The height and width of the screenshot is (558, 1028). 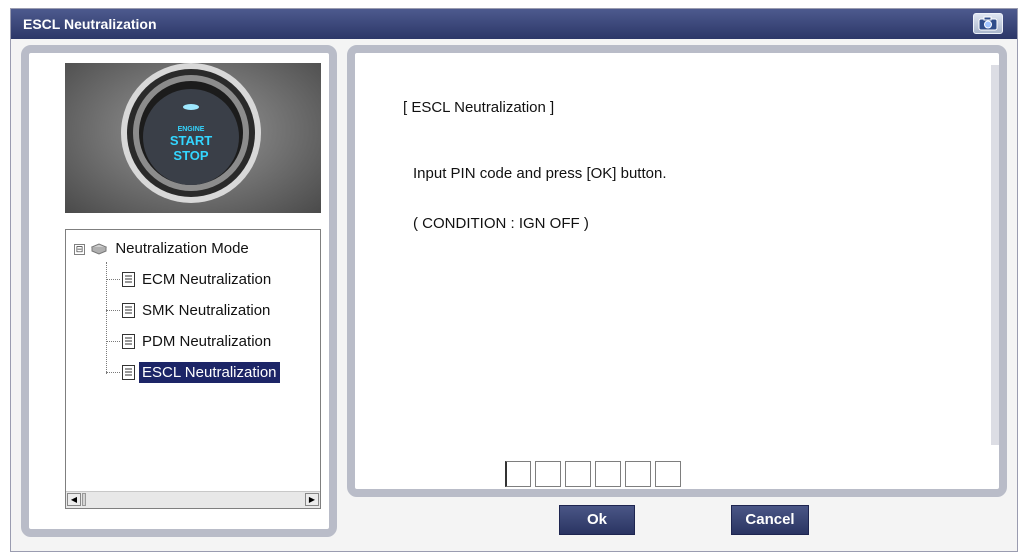 I want to click on start-label: START, so click(x=191, y=140).